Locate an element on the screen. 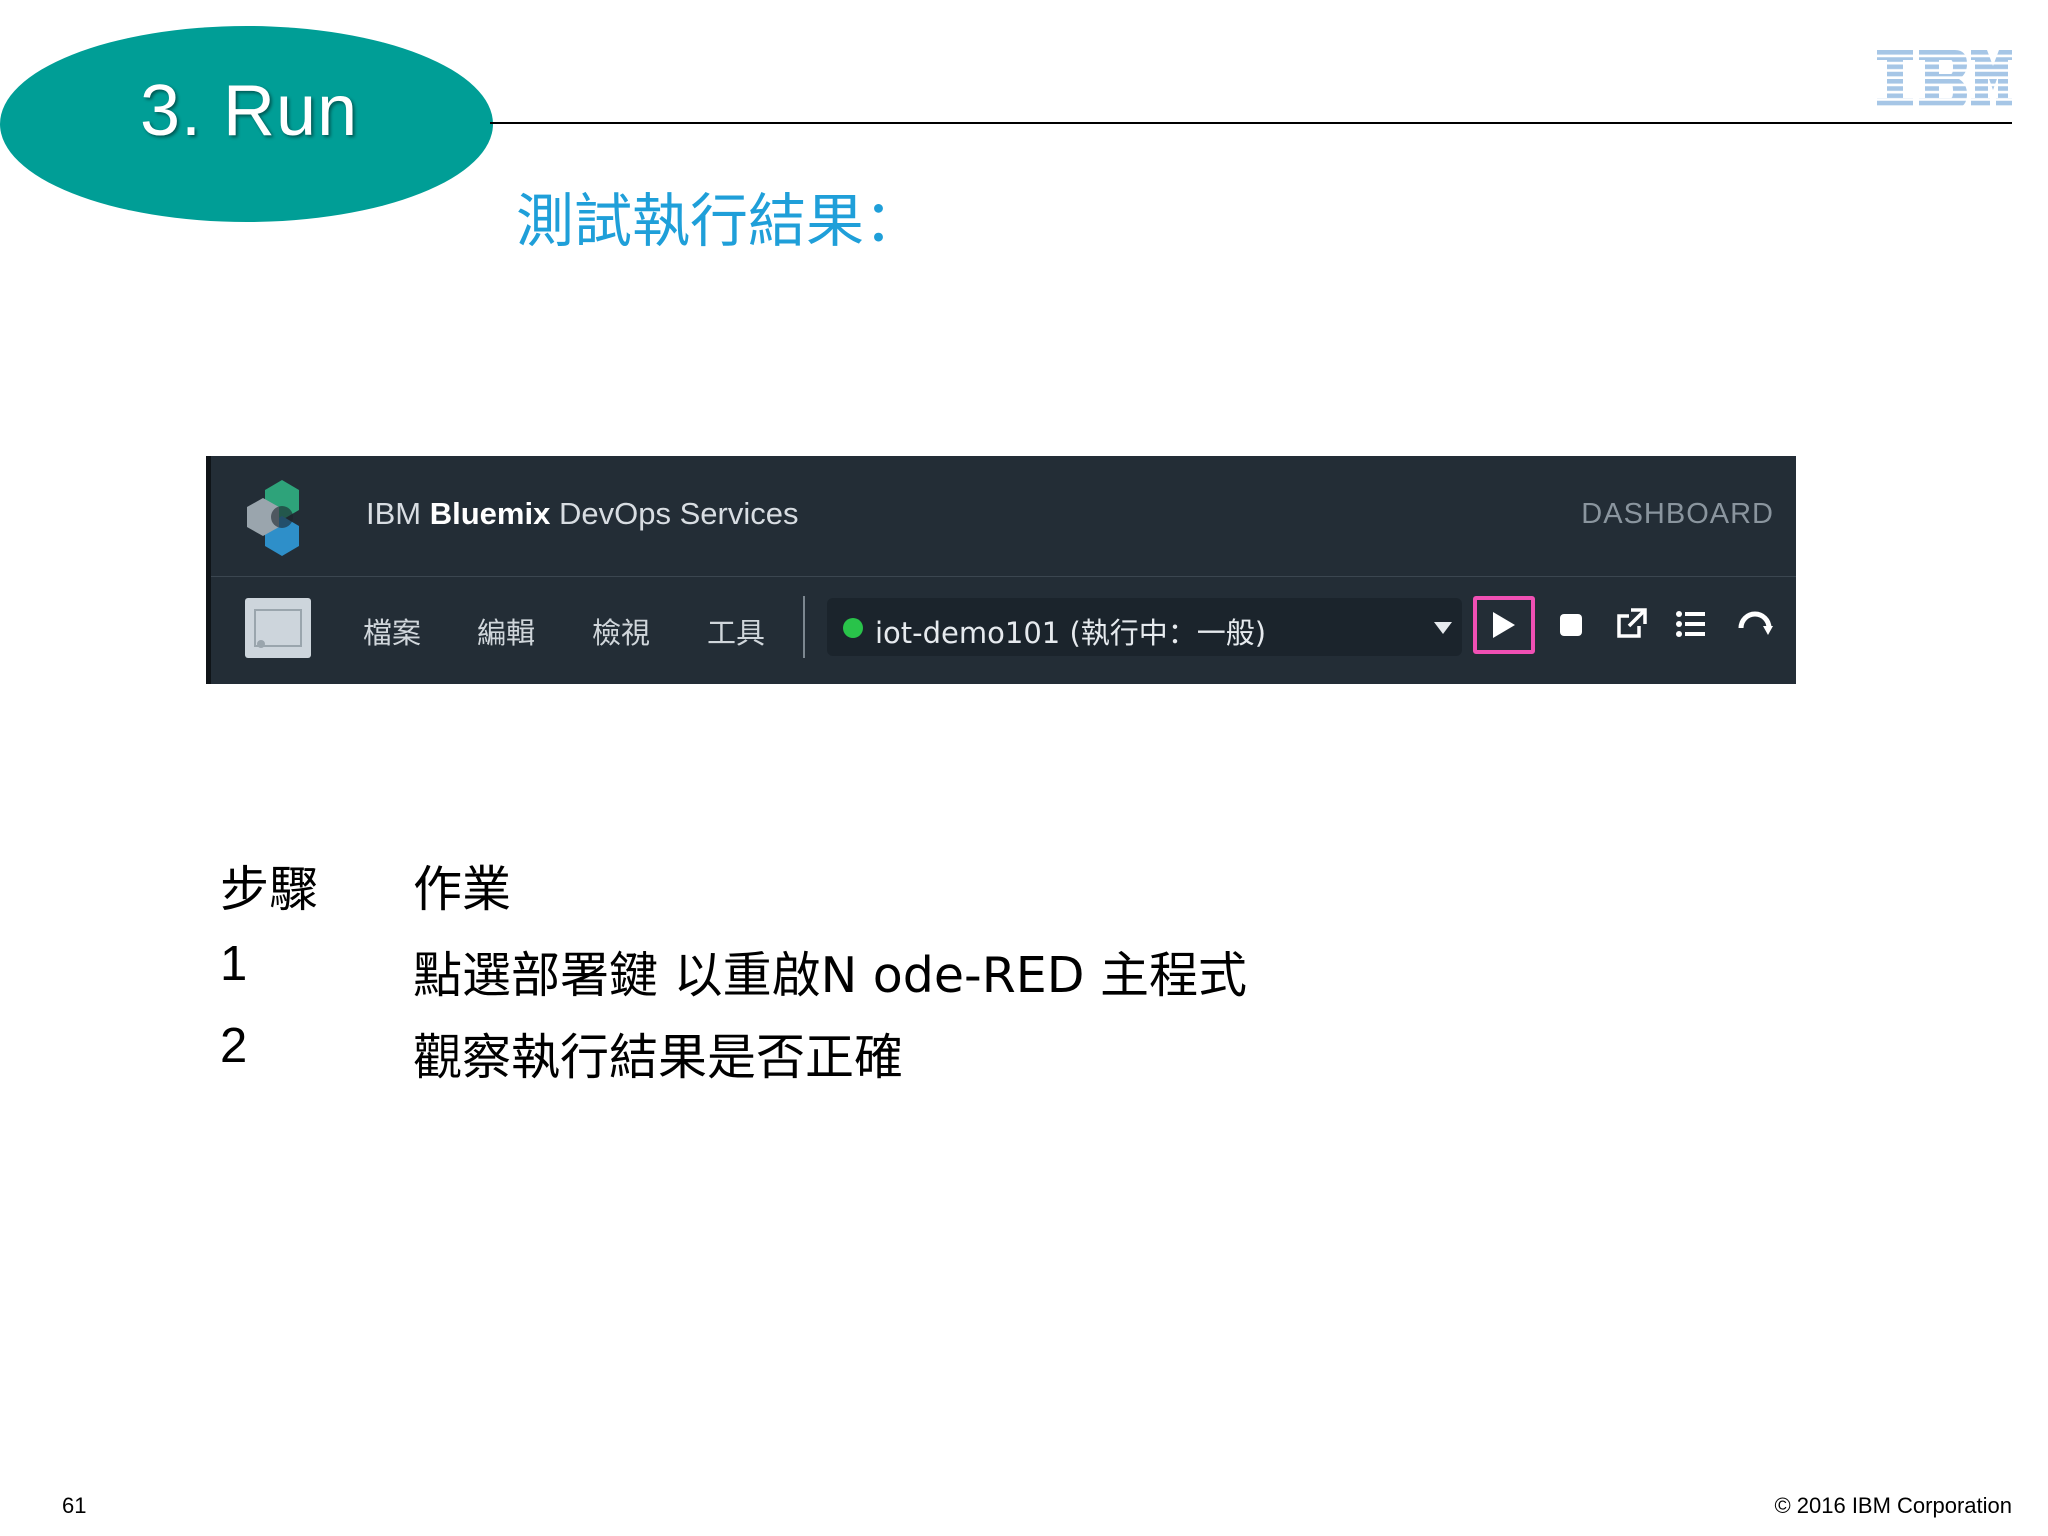  bluemix-header: IBM Bluemix DevOps Services DASHBOARD is located at coordinates (1003, 516).